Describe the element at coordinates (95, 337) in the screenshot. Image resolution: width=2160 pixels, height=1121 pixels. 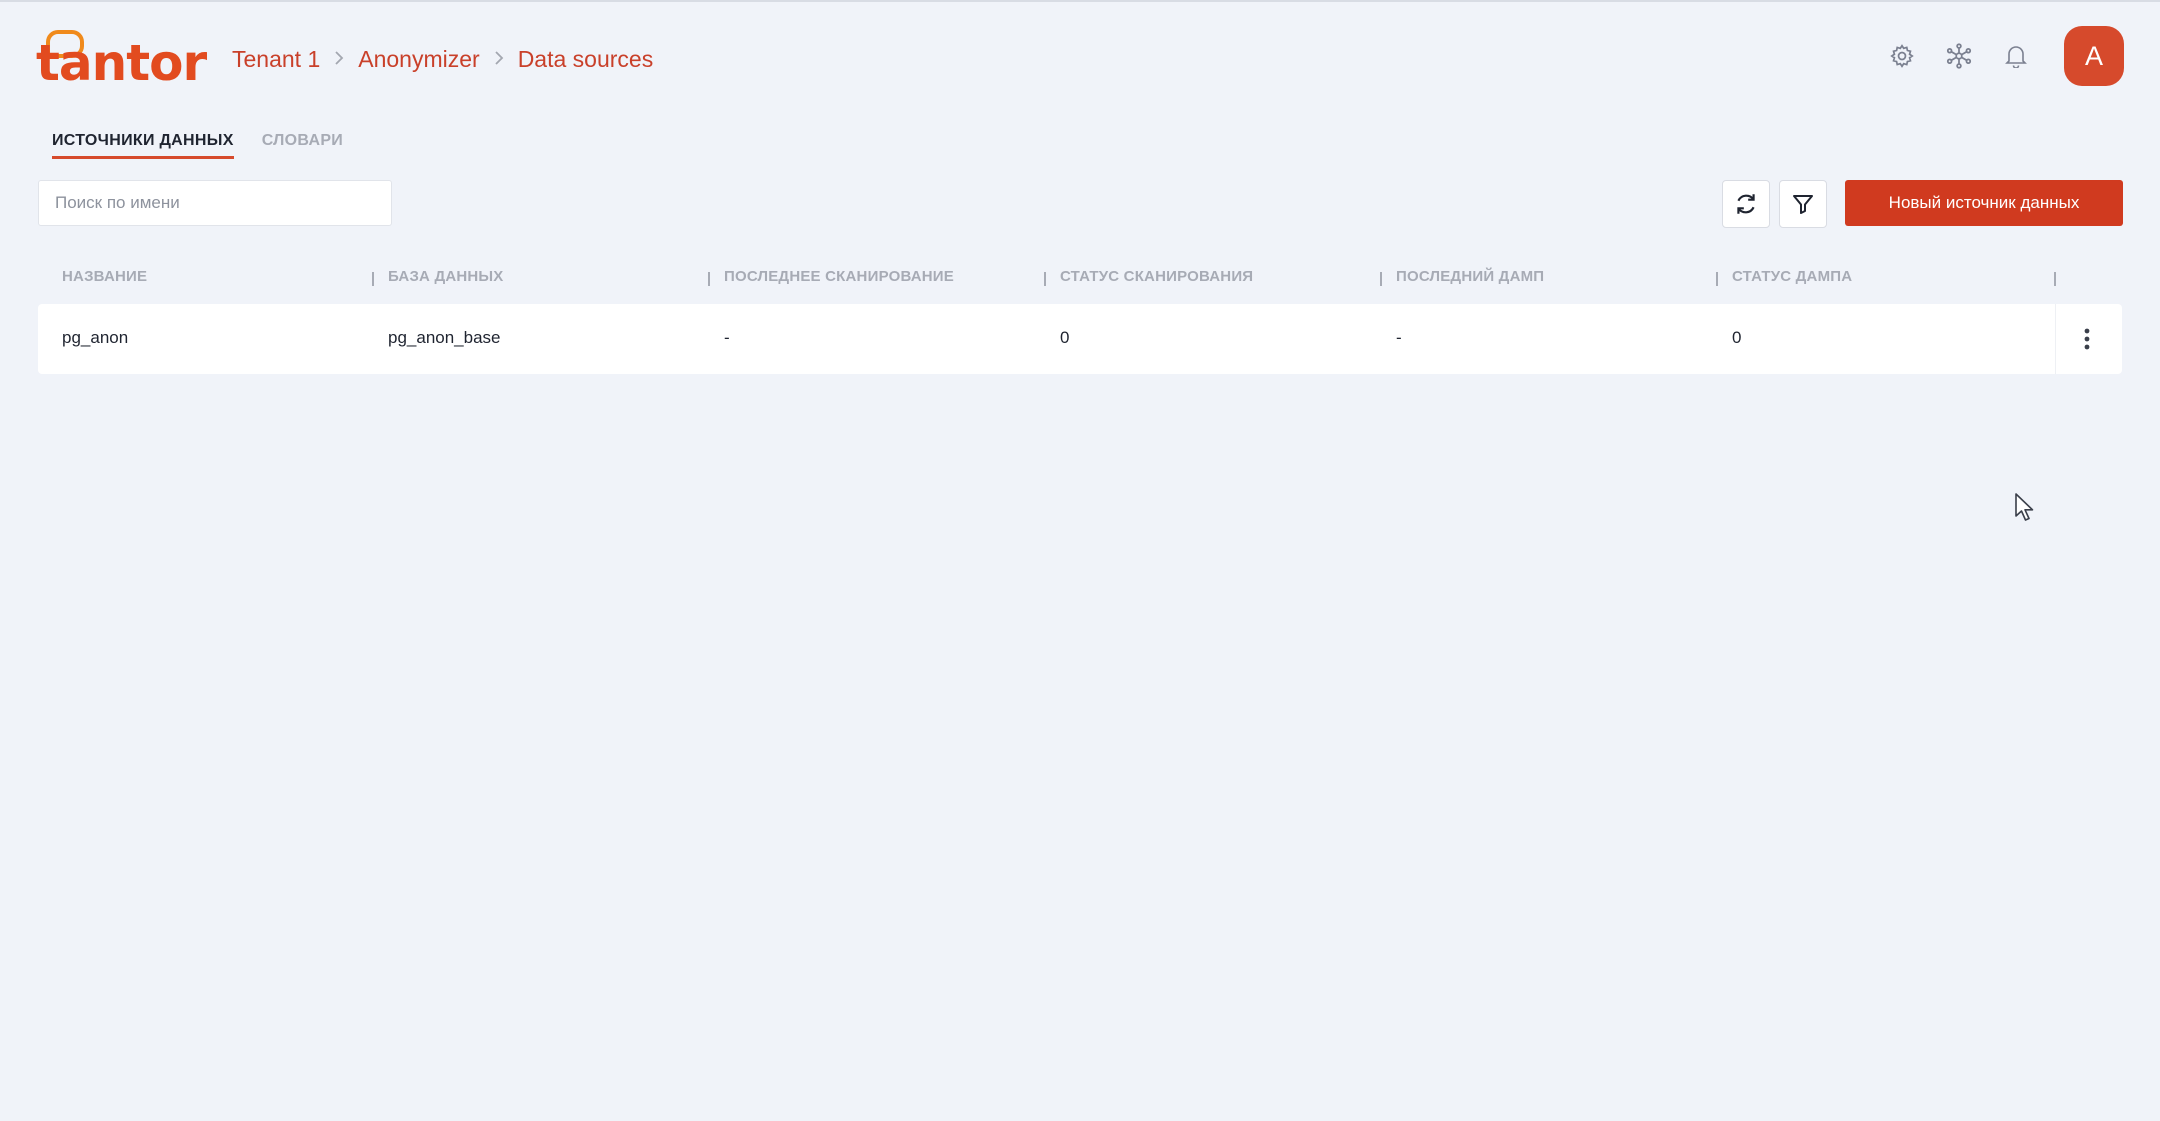
I see `cell-name: pg_anon` at that location.